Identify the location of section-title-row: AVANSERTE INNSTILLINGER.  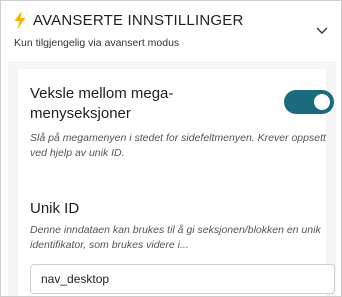
(128, 20).